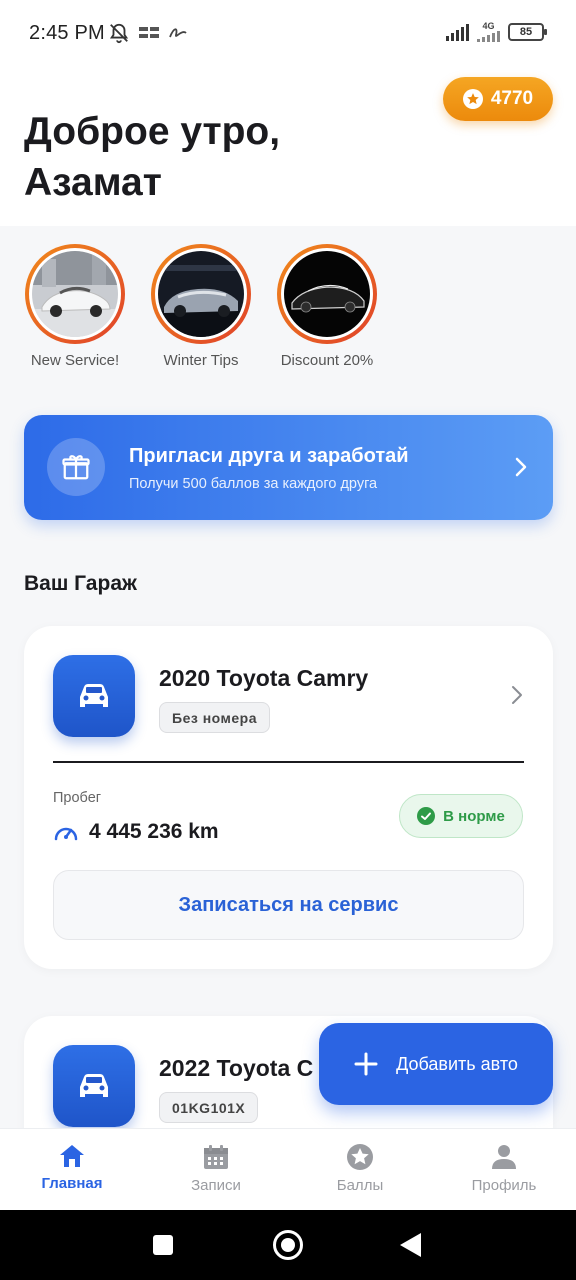 The image size is (576, 1280). I want to click on status-notification-icons, so click(148, 33).